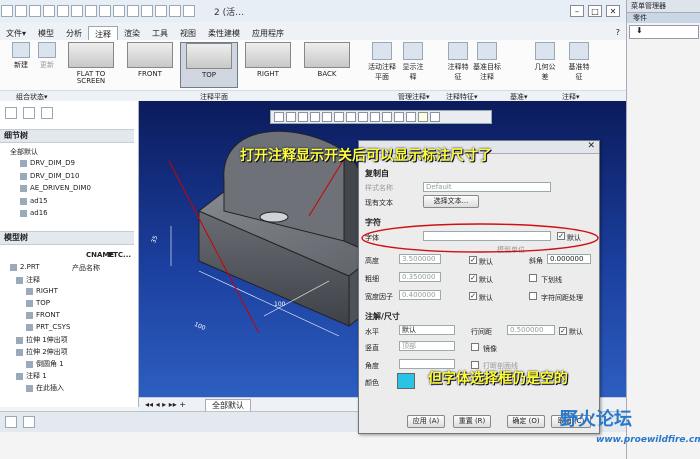 This screenshot has height=459, width=700. I want to click on color-swatch, so click(406, 381).